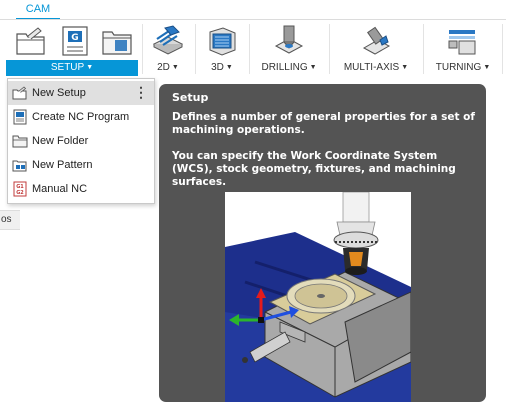  I want to click on turning-icon, so click(462, 41).